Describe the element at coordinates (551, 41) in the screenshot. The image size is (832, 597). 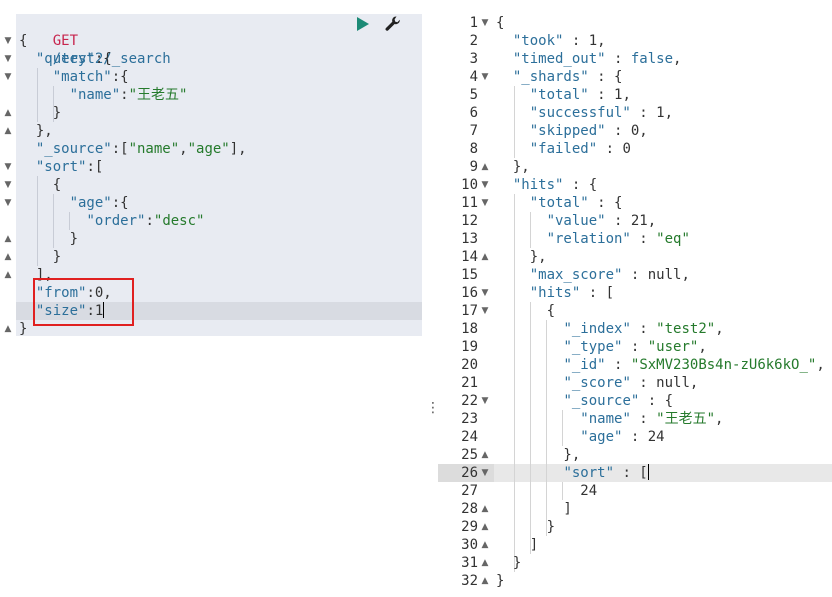
I see `code-line: "took" : 1,` at that location.